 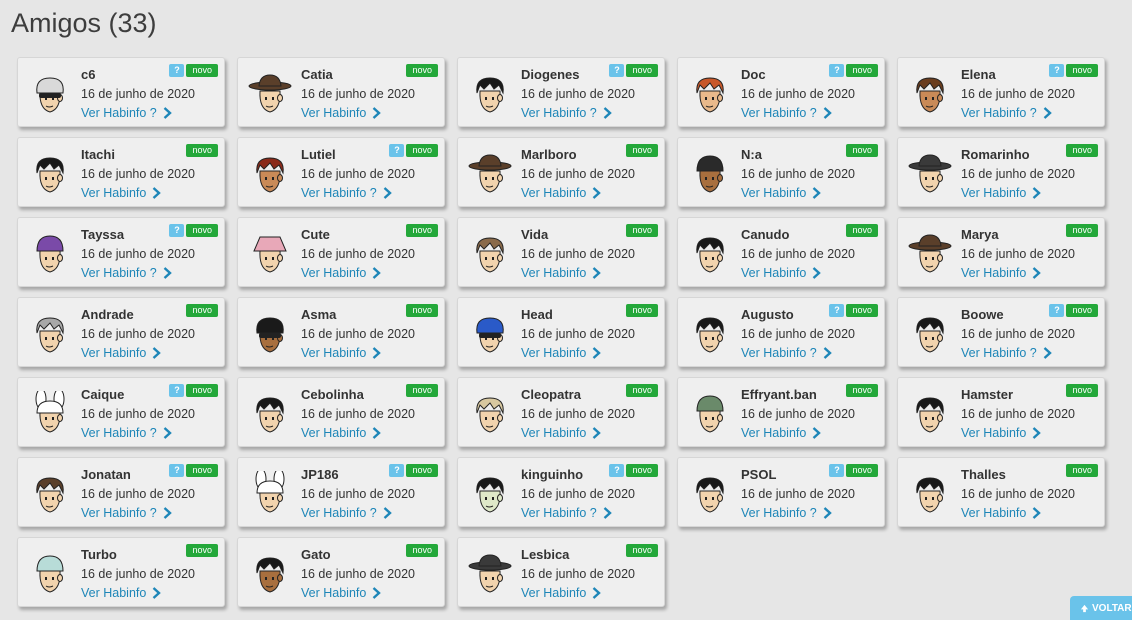 What do you see at coordinates (978, 74) in the screenshot?
I see `friend-name: Elena` at bounding box center [978, 74].